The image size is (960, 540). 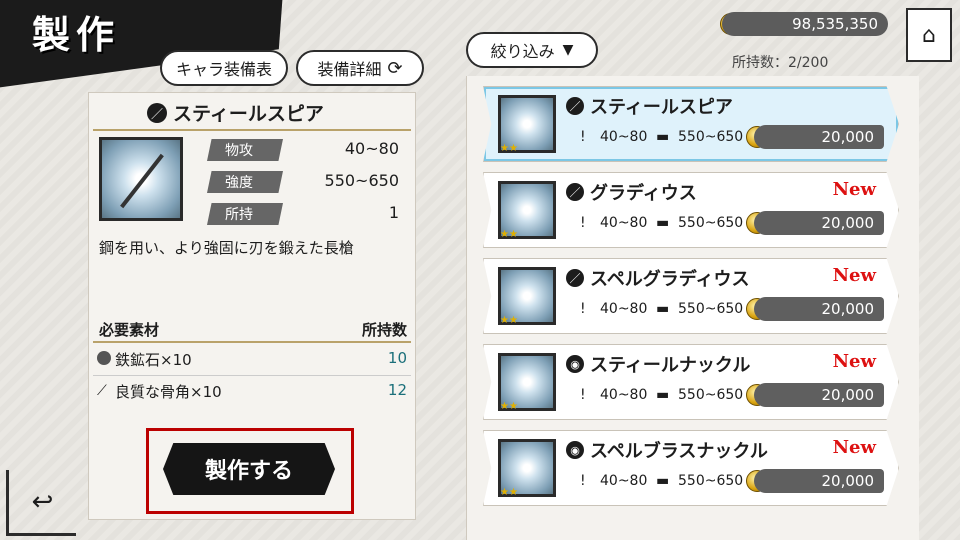 What do you see at coordinates (226, 248) in the screenshot?
I see `item-description: 鋼を用い、より強固に刃を鍛えた長槍` at bounding box center [226, 248].